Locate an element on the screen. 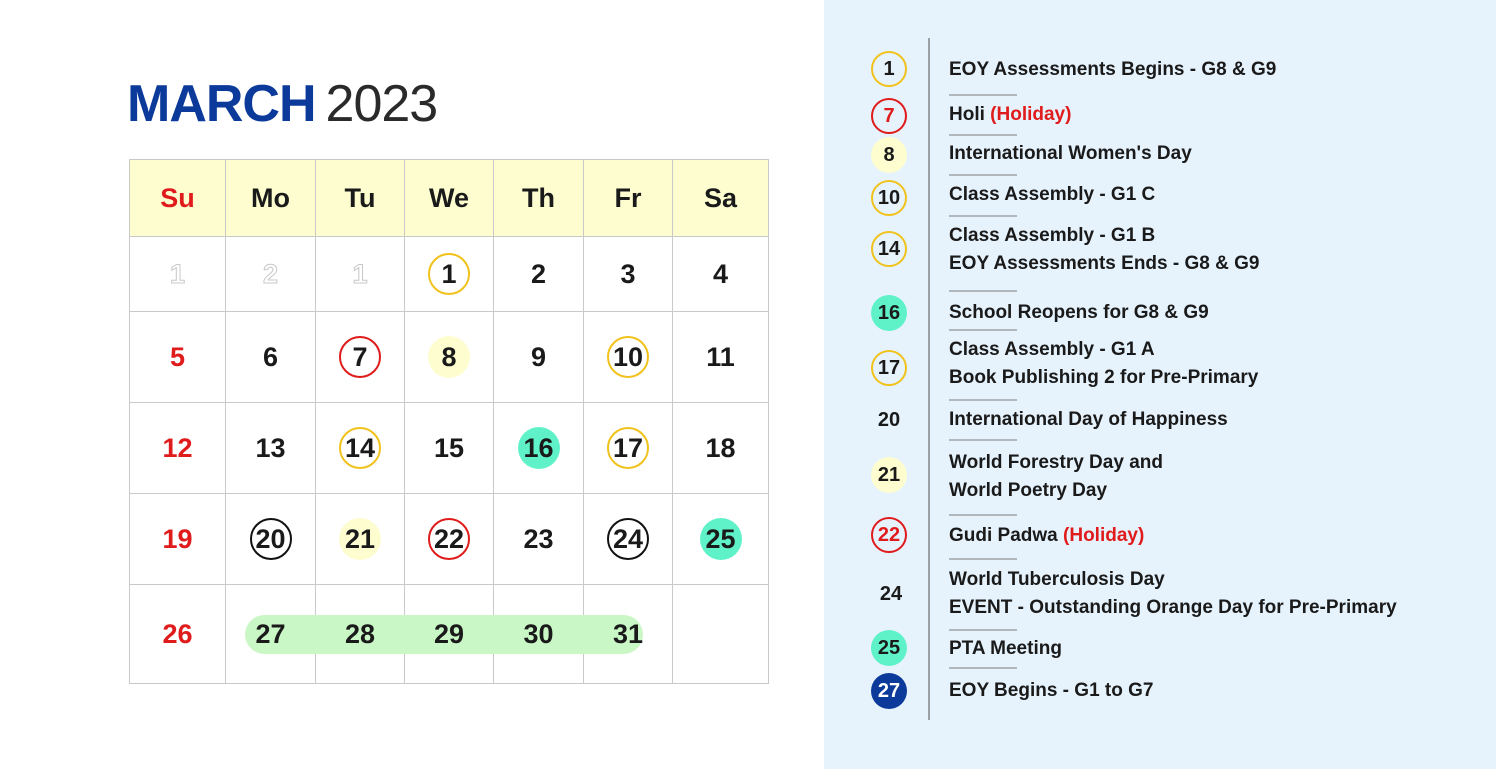 This screenshot has height=769, width=1496. event-line: PTA Meeting is located at coordinates (1005, 648).